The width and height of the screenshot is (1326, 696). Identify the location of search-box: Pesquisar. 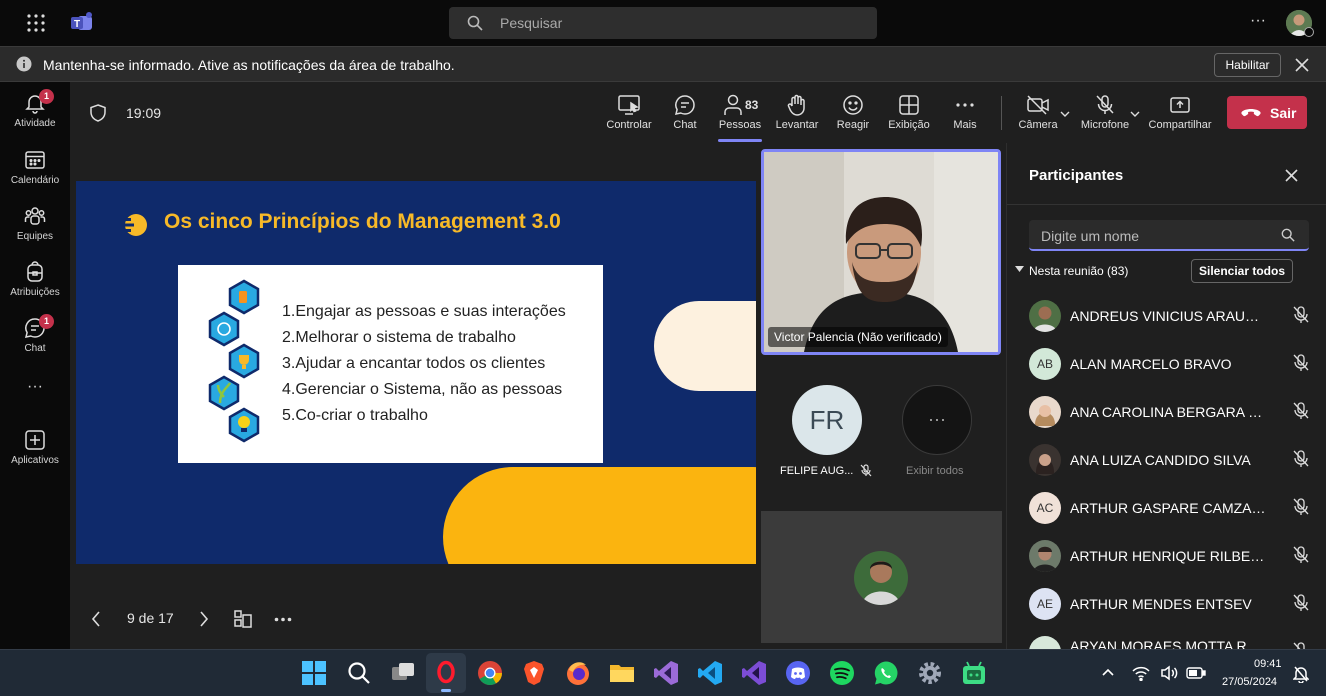
(663, 23).